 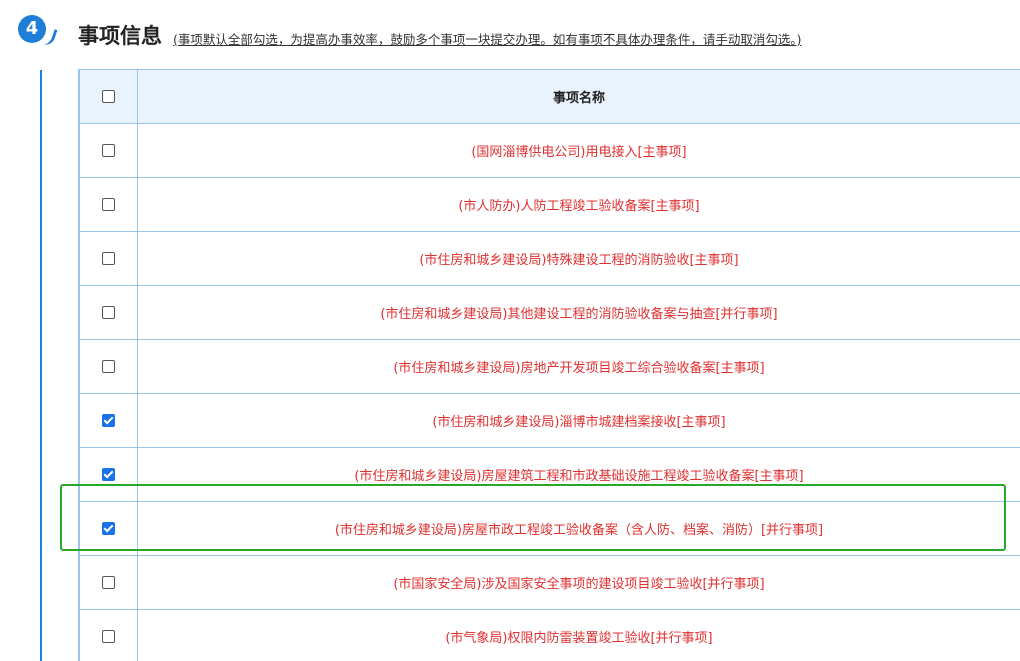 I want to click on select-all-cell, so click(x=108, y=96).